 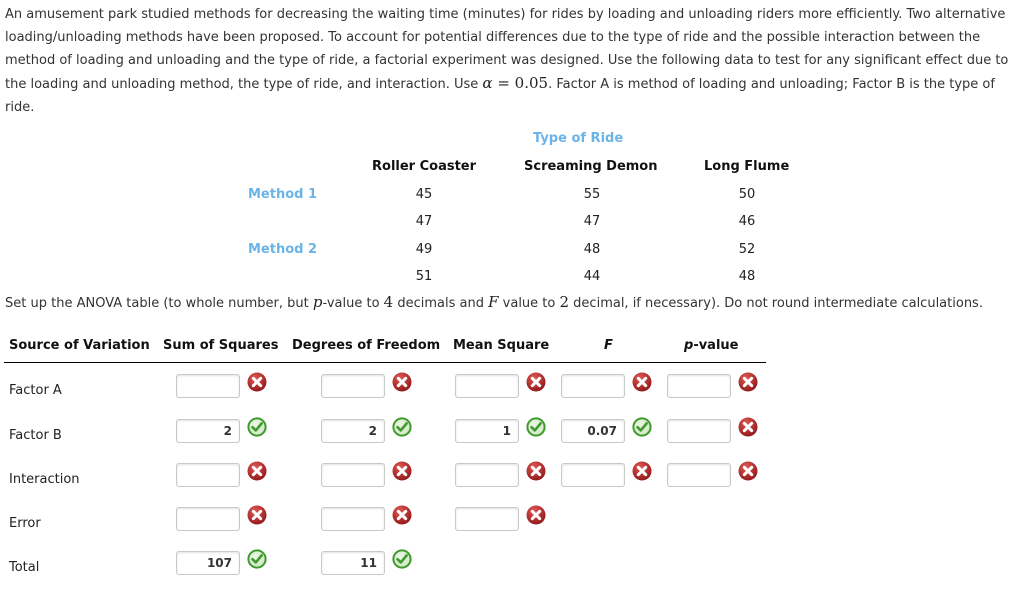 I want to click on row-label-factor-b: Factor B, so click(x=35, y=435).